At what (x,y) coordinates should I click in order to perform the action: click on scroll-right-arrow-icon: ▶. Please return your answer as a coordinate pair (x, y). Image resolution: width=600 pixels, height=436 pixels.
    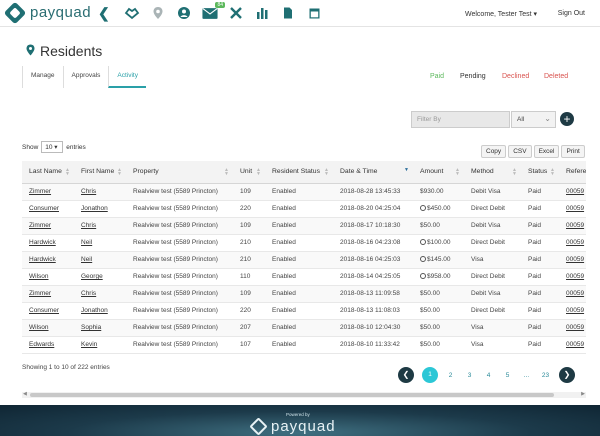
    Looking at the image, I should click on (583, 394).